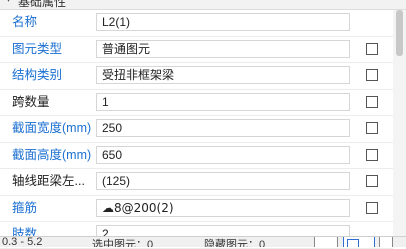 This screenshot has height=249, width=406. Describe the element at coordinates (399, 33) in the screenshot. I see `scrollbar-thumb` at that location.